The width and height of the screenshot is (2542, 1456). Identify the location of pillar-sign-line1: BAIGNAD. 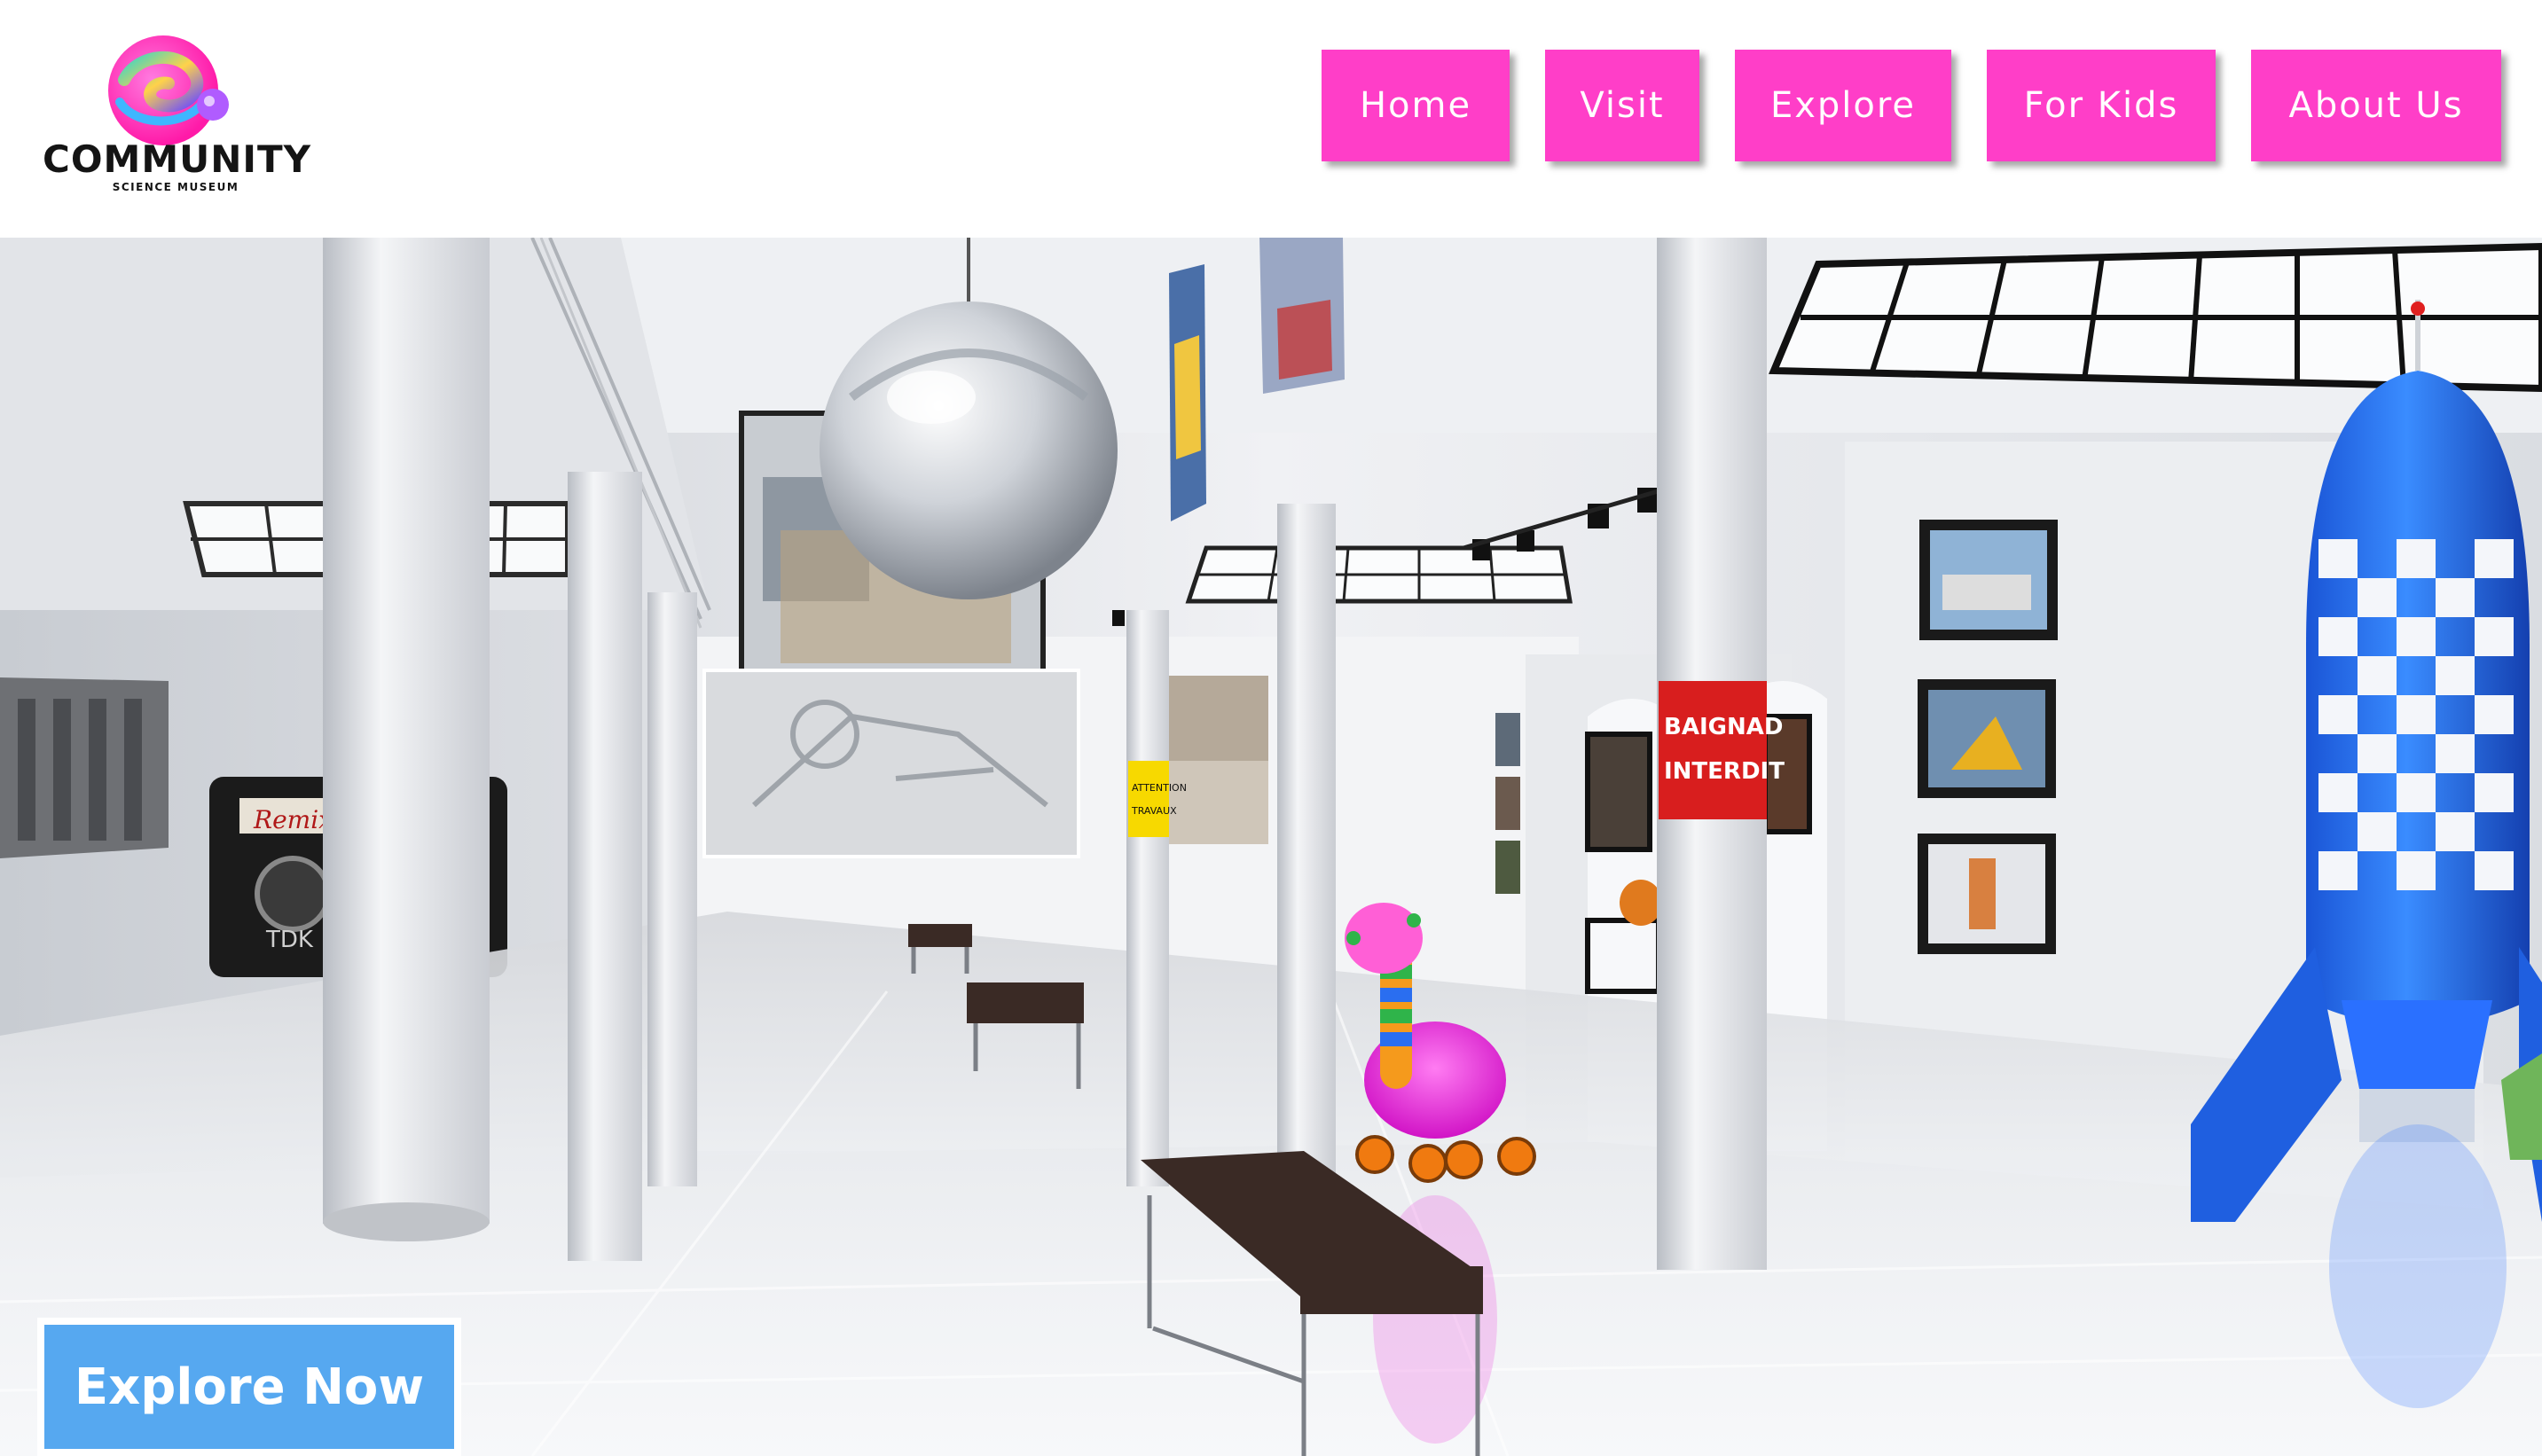
(1723, 727).